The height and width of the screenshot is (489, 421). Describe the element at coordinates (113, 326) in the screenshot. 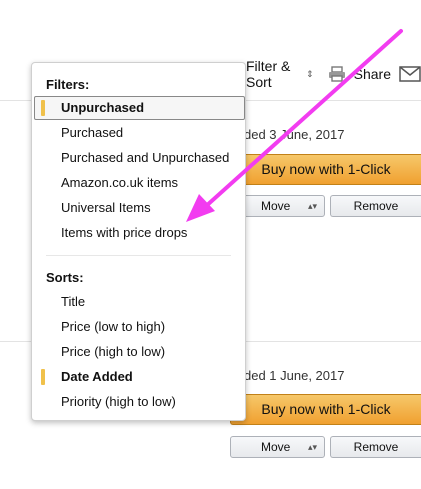

I see `sort-option-label: Price (low to high)` at that location.